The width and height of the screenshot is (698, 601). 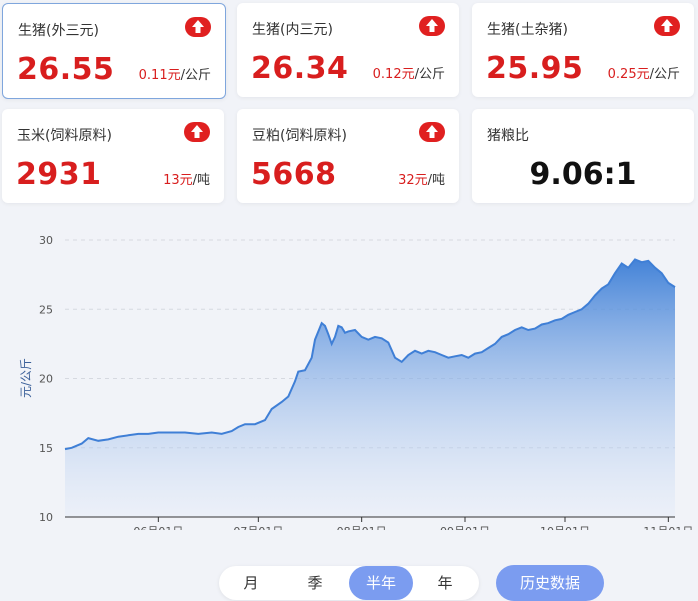 What do you see at coordinates (362, 527) in the screenshot?
I see `x-tick-label: 08月01日` at bounding box center [362, 527].